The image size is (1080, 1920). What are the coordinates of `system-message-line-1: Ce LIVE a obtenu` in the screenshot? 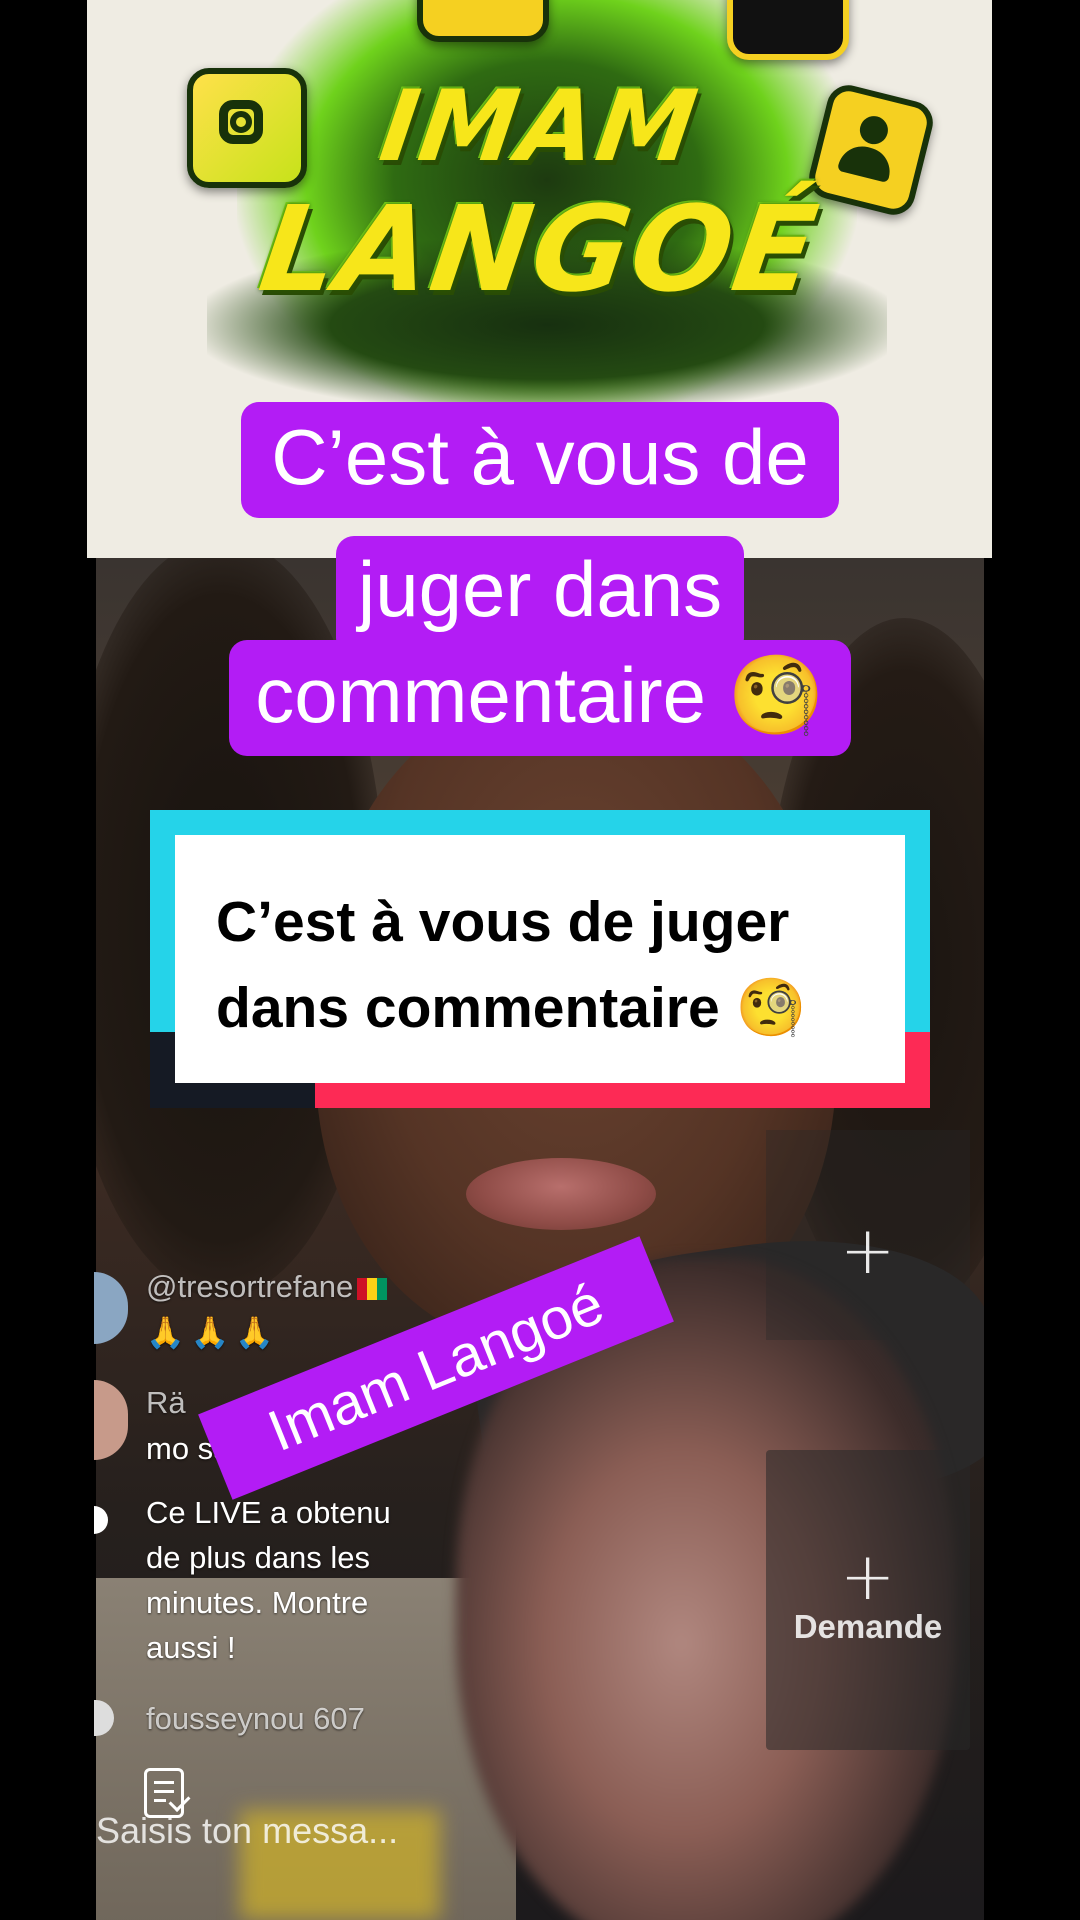 It's located at (268, 1512).